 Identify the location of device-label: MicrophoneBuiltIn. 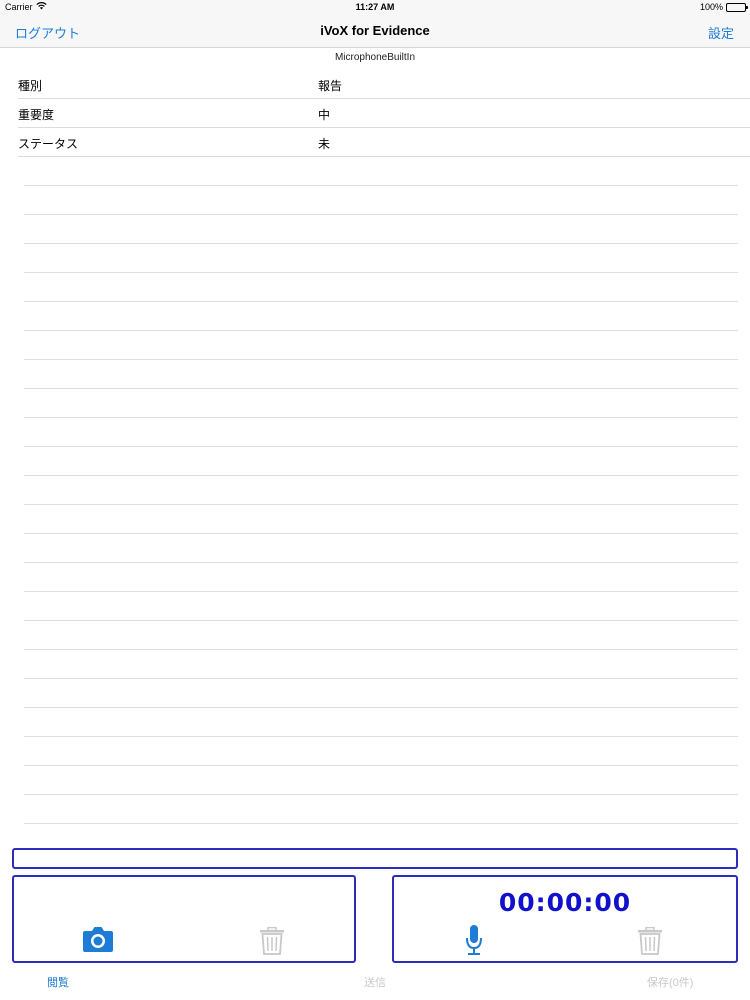
(375, 57).